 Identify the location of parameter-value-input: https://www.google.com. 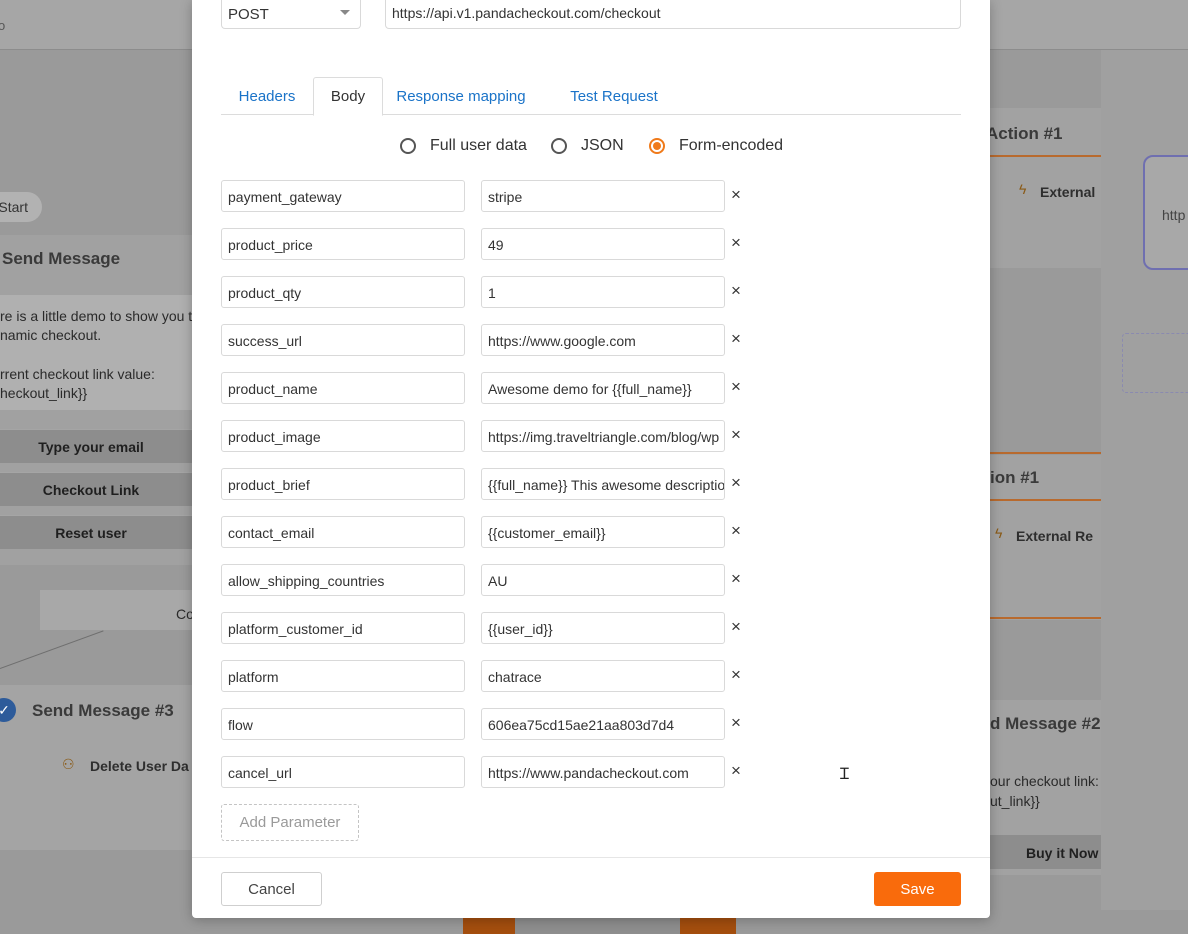
(603, 340).